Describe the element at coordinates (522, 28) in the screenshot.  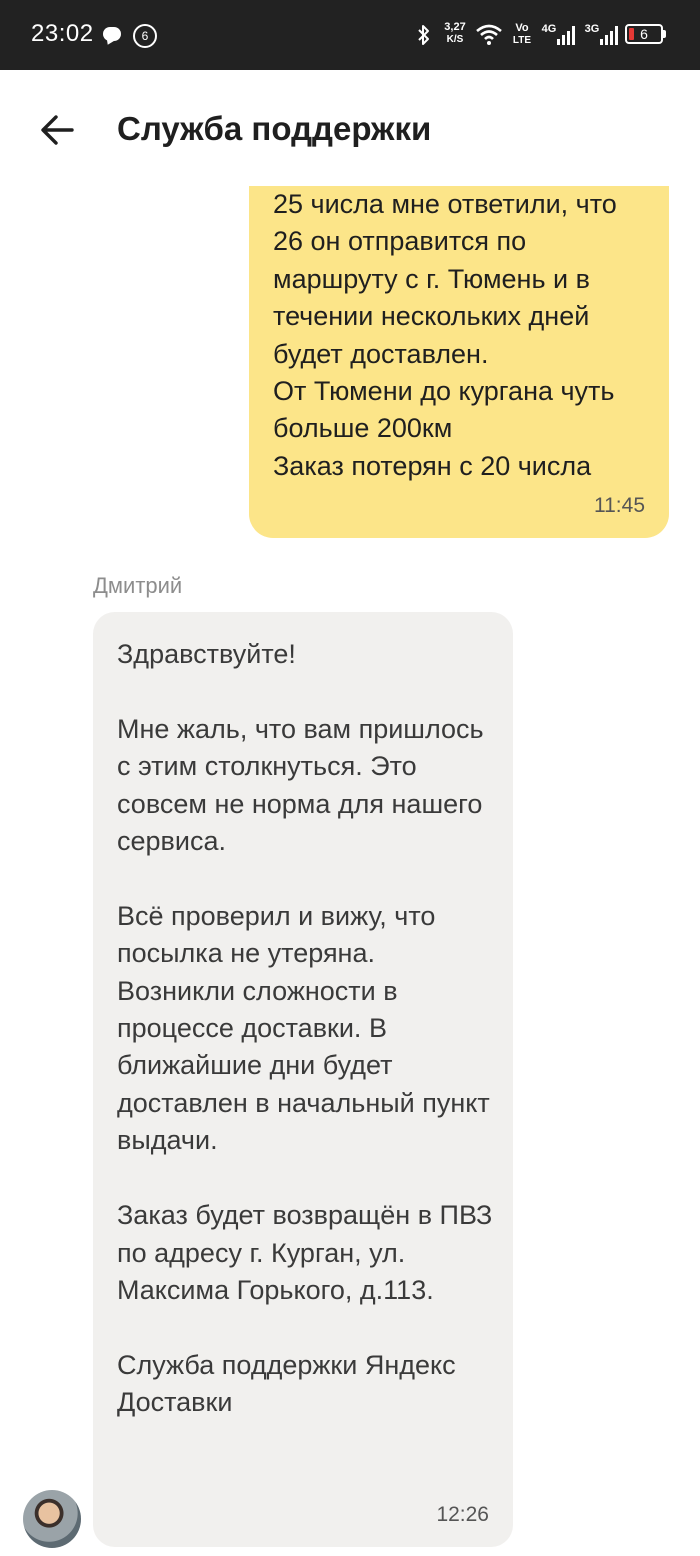
I see `volte-top: Vo` at that location.